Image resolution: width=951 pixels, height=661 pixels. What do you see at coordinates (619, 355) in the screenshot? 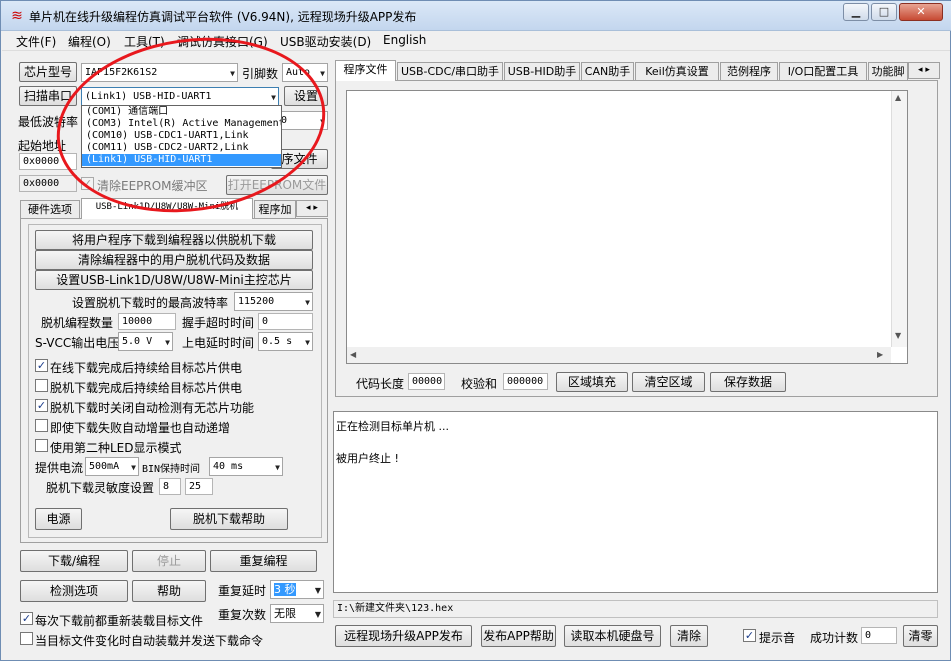
I see `horizontal-scrollbar: ◀ ▶` at bounding box center [619, 355].